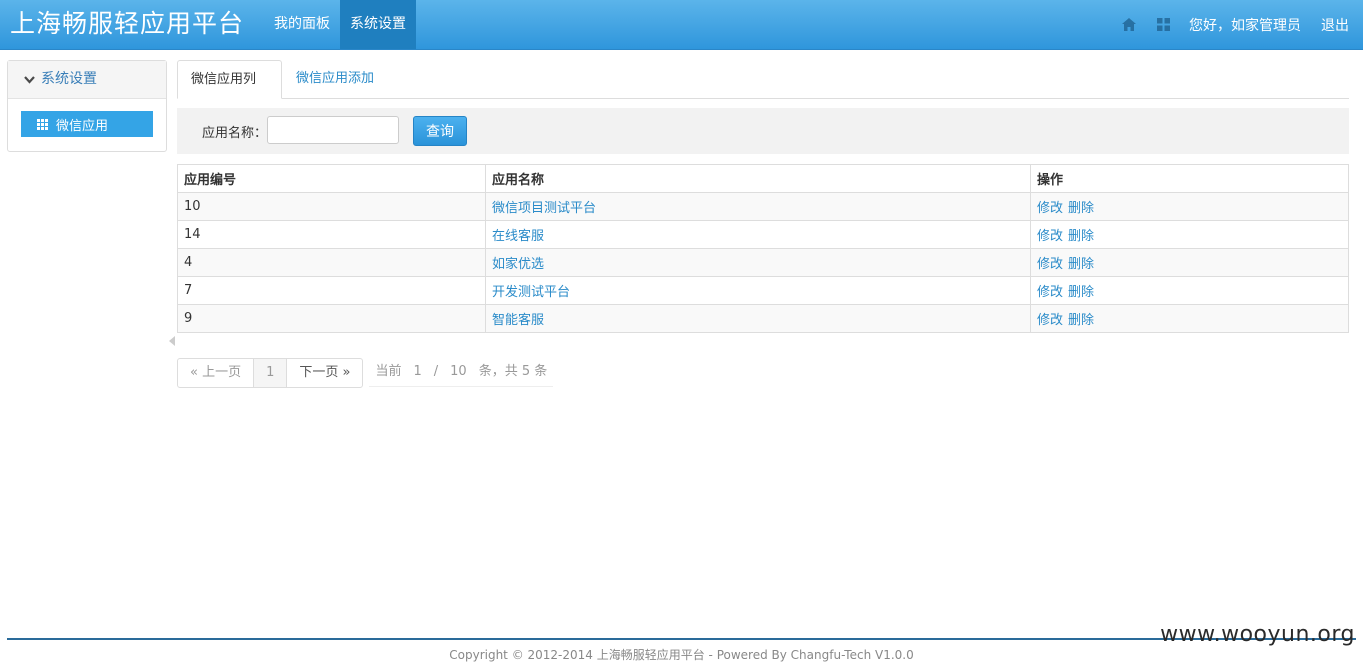  What do you see at coordinates (763, 262) in the screenshot?
I see `table-row: 4 如家优选 修改 删除` at bounding box center [763, 262].